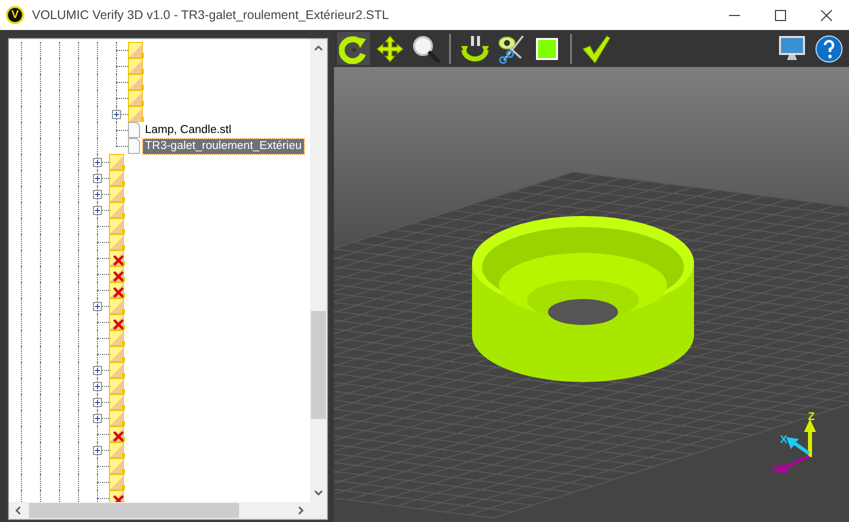 This screenshot has width=849, height=522. I want to click on horizontal-scrollbar, so click(159, 510).